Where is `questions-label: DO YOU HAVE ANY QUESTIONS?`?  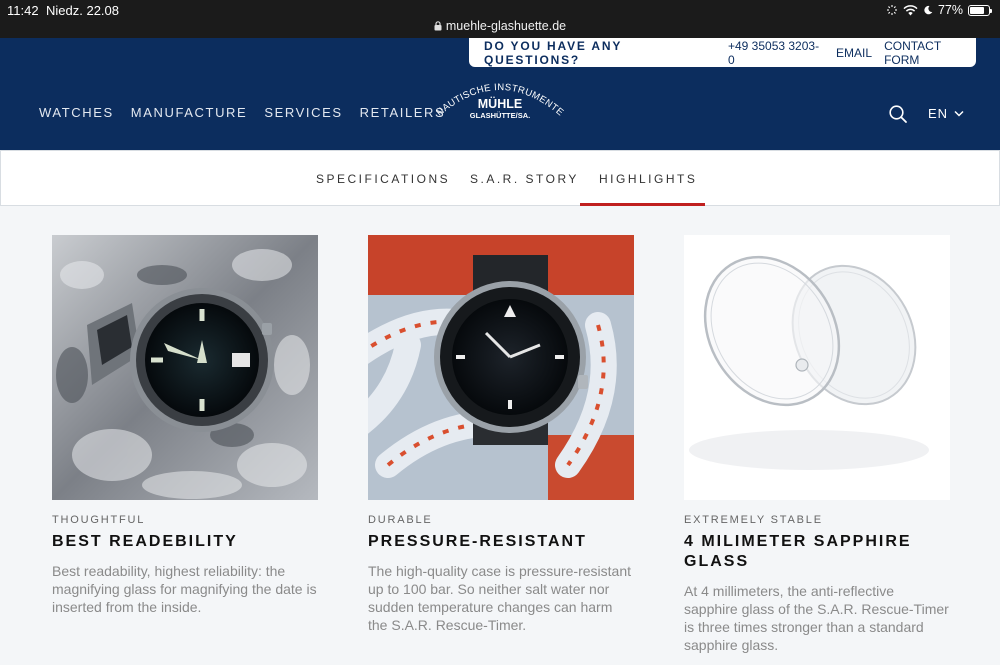 questions-label: DO YOU HAVE ANY QUESTIONS? is located at coordinates (553, 52).